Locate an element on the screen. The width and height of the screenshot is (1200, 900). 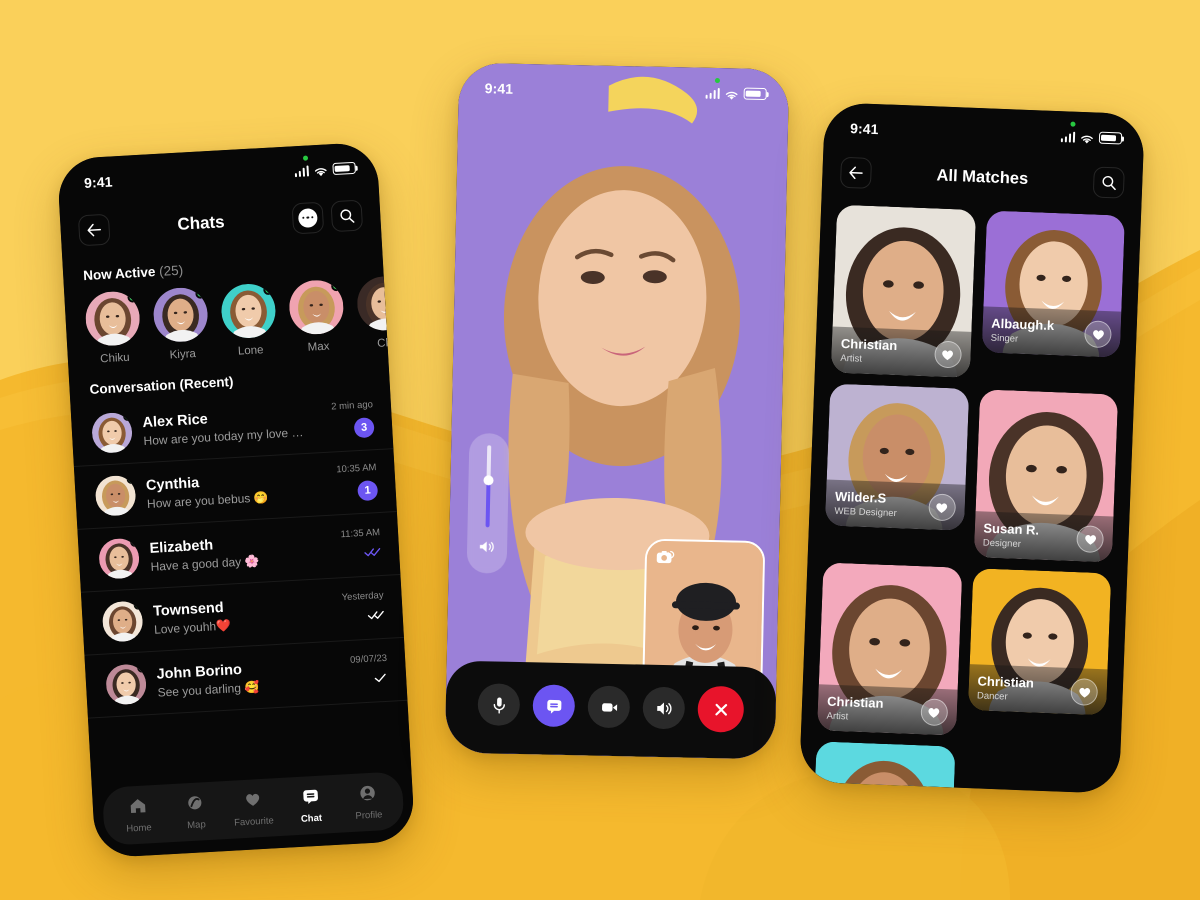
arrow-left-icon is located at coordinates (856, 172).